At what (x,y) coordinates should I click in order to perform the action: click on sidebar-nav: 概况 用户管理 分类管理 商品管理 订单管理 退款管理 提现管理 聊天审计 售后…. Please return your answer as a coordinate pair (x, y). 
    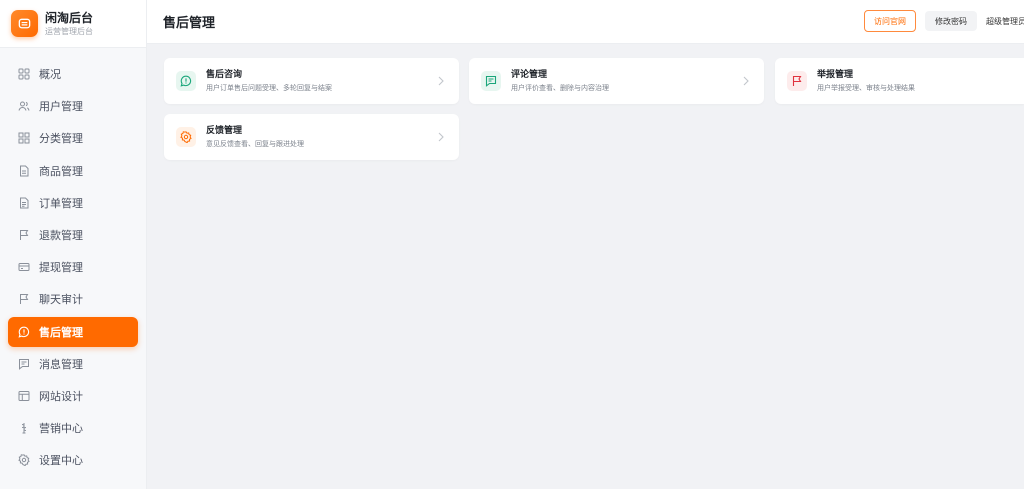
    Looking at the image, I should click on (73, 261).